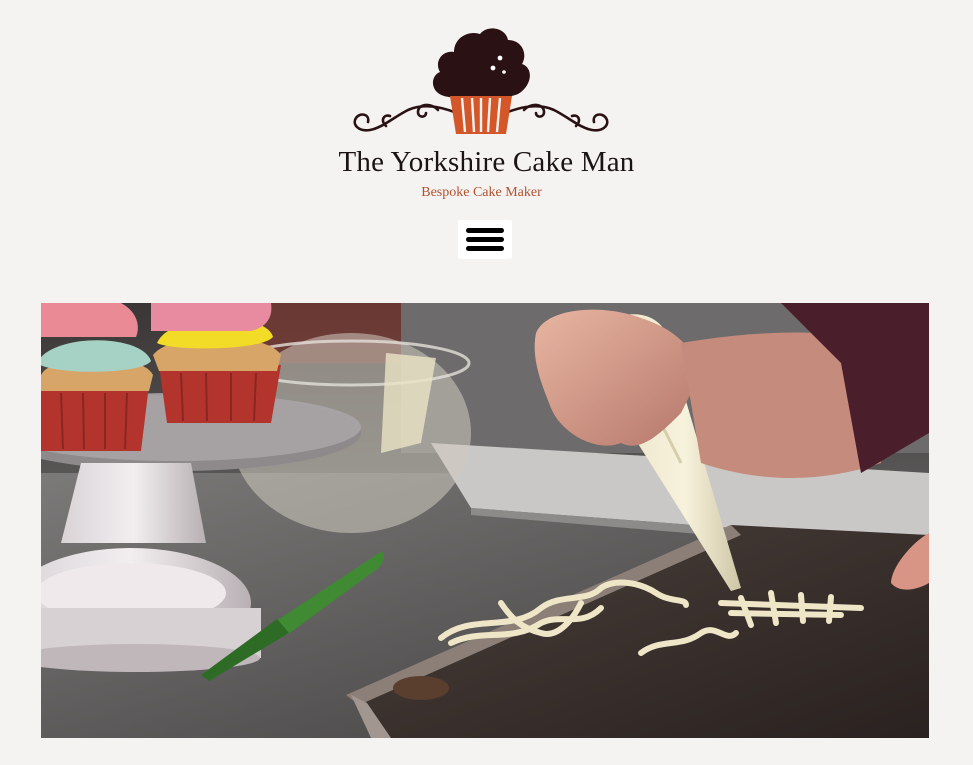 Image resolution: width=973 pixels, height=765 pixels. What do you see at coordinates (486, 162) in the screenshot?
I see `site-title: The Yorkshire Cake Man` at bounding box center [486, 162].